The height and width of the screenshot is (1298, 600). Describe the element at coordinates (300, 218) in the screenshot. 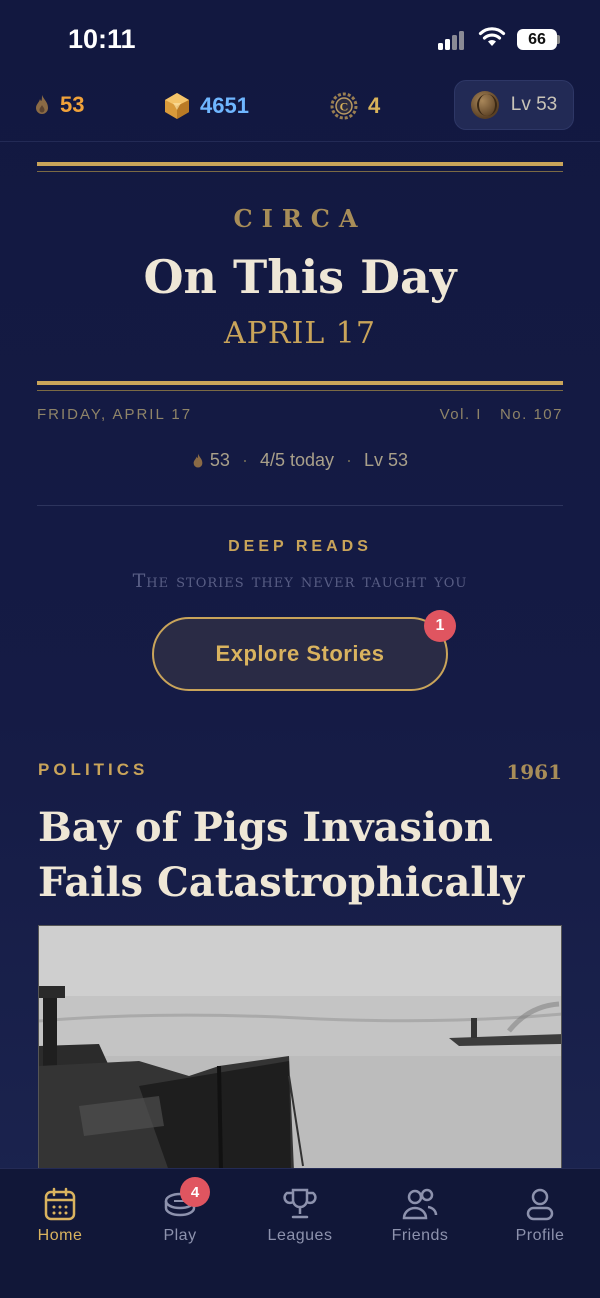

I see `masthead-kicker: CIRCA` at that location.